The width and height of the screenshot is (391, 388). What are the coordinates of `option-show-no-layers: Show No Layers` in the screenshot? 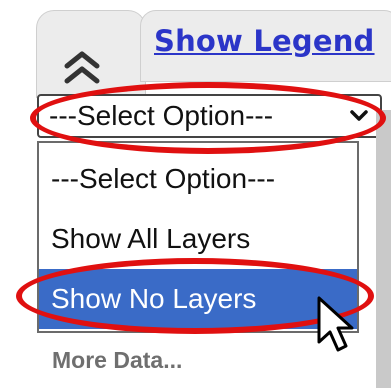 It's located at (198, 299).